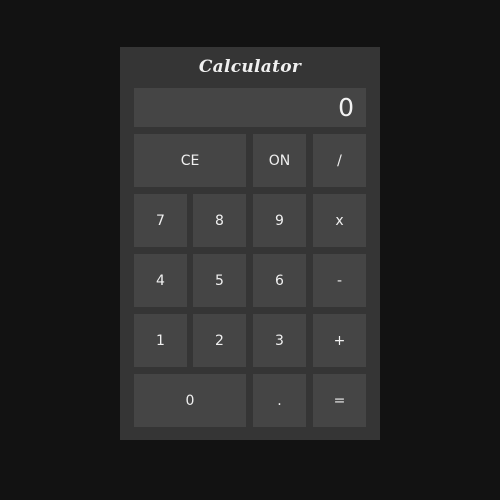 The width and height of the screenshot is (500, 500). Describe the element at coordinates (279, 220) in the screenshot. I see `digit-9-button: 9` at that location.